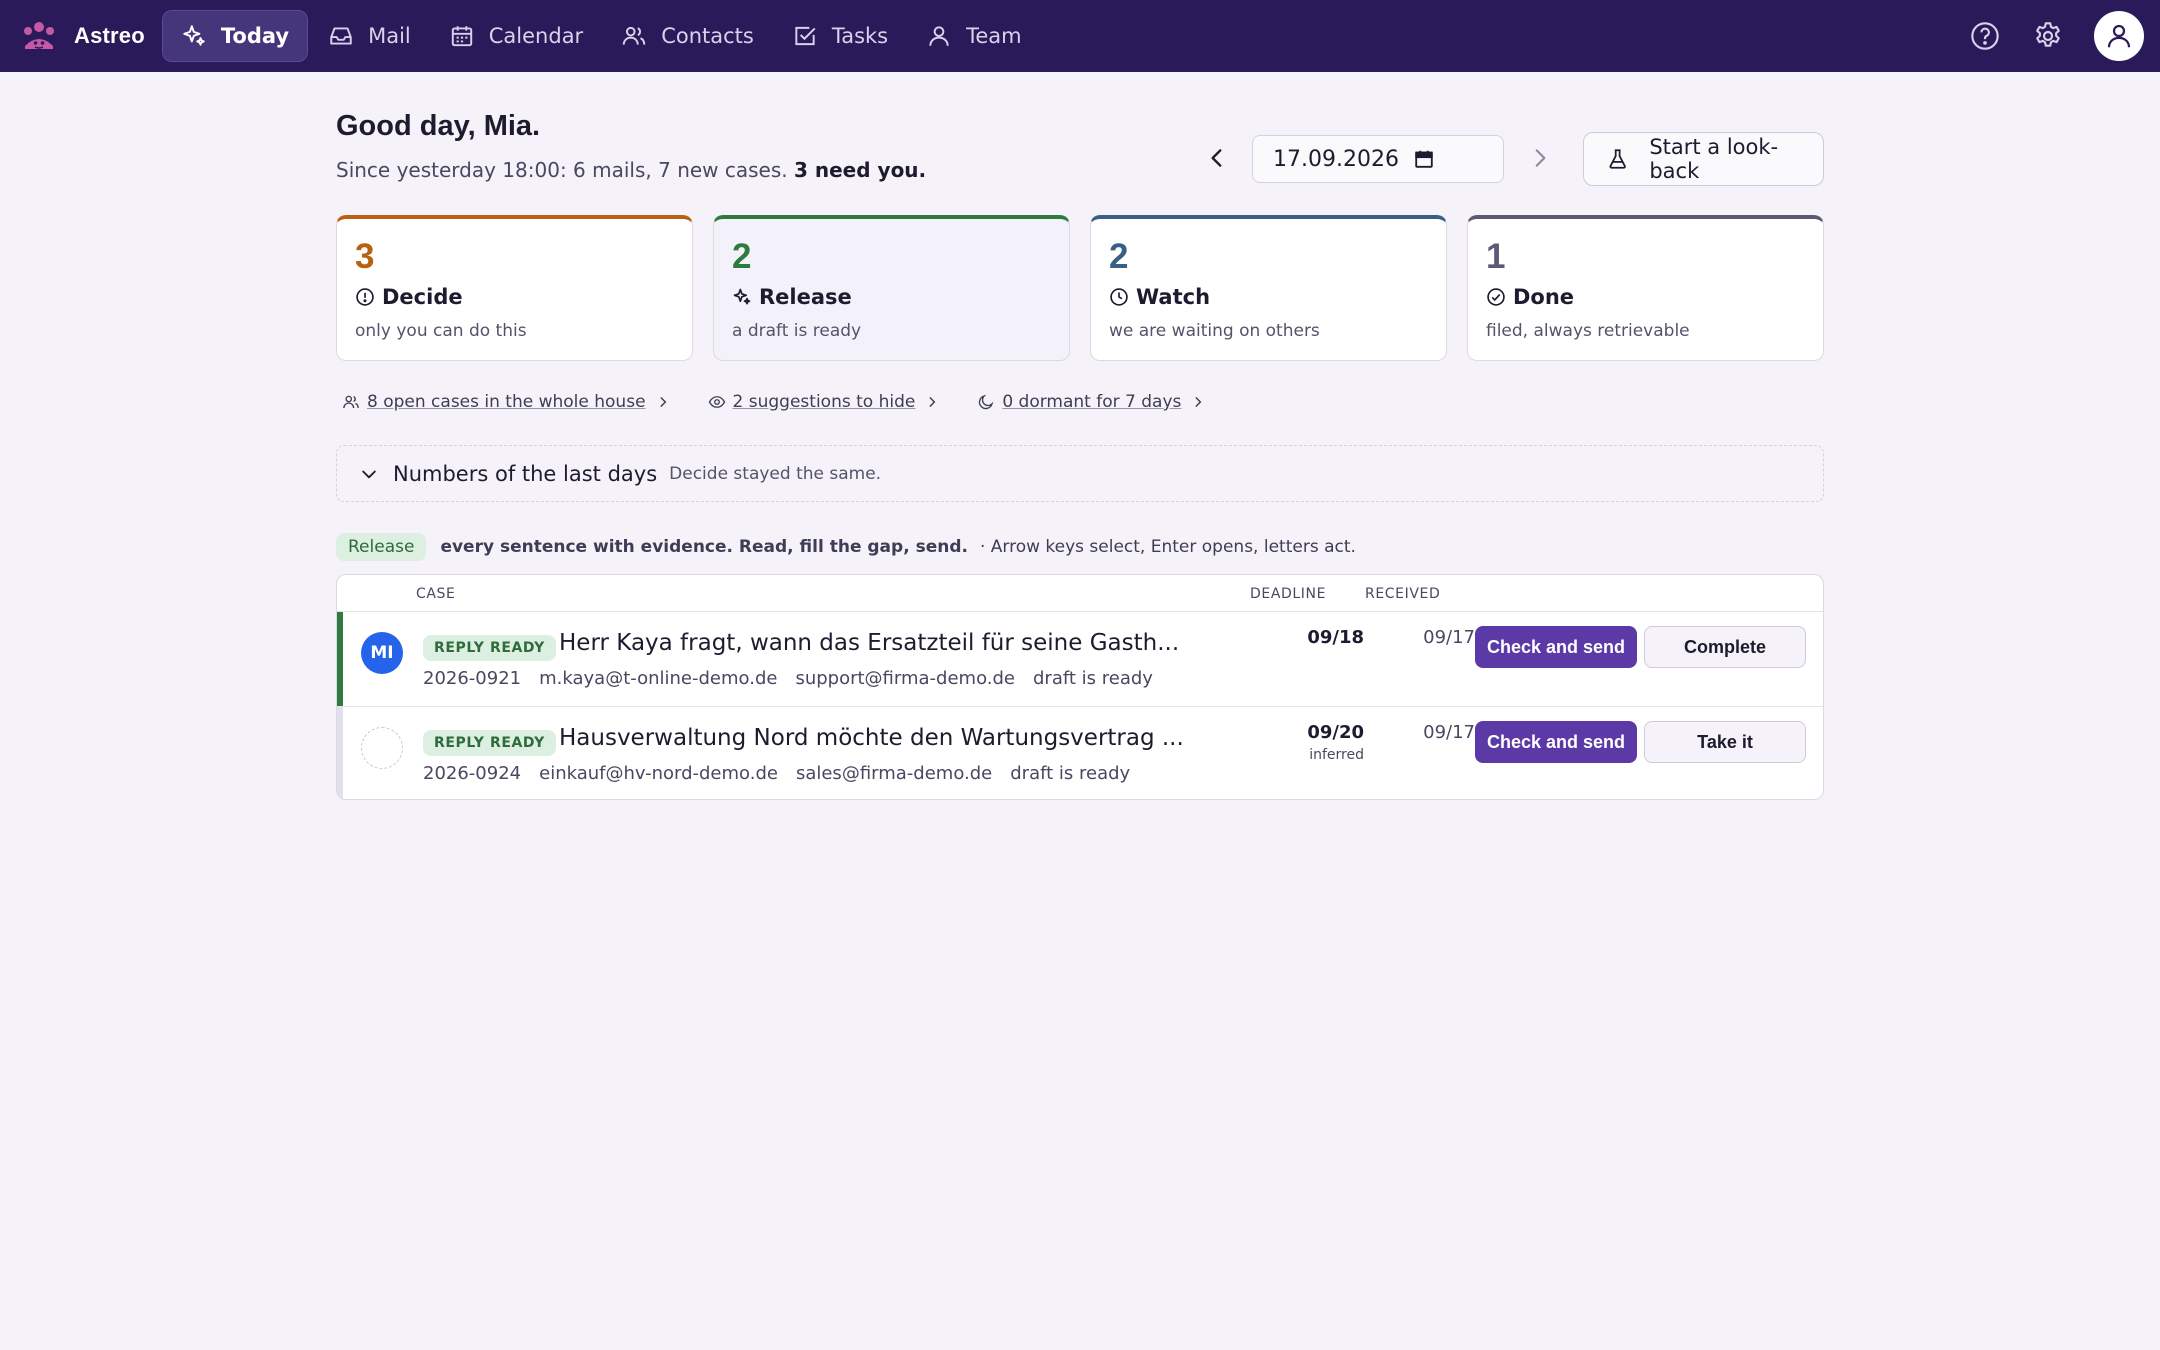  What do you see at coordinates (1617, 159) in the screenshot?
I see `flask-icon` at bounding box center [1617, 159].